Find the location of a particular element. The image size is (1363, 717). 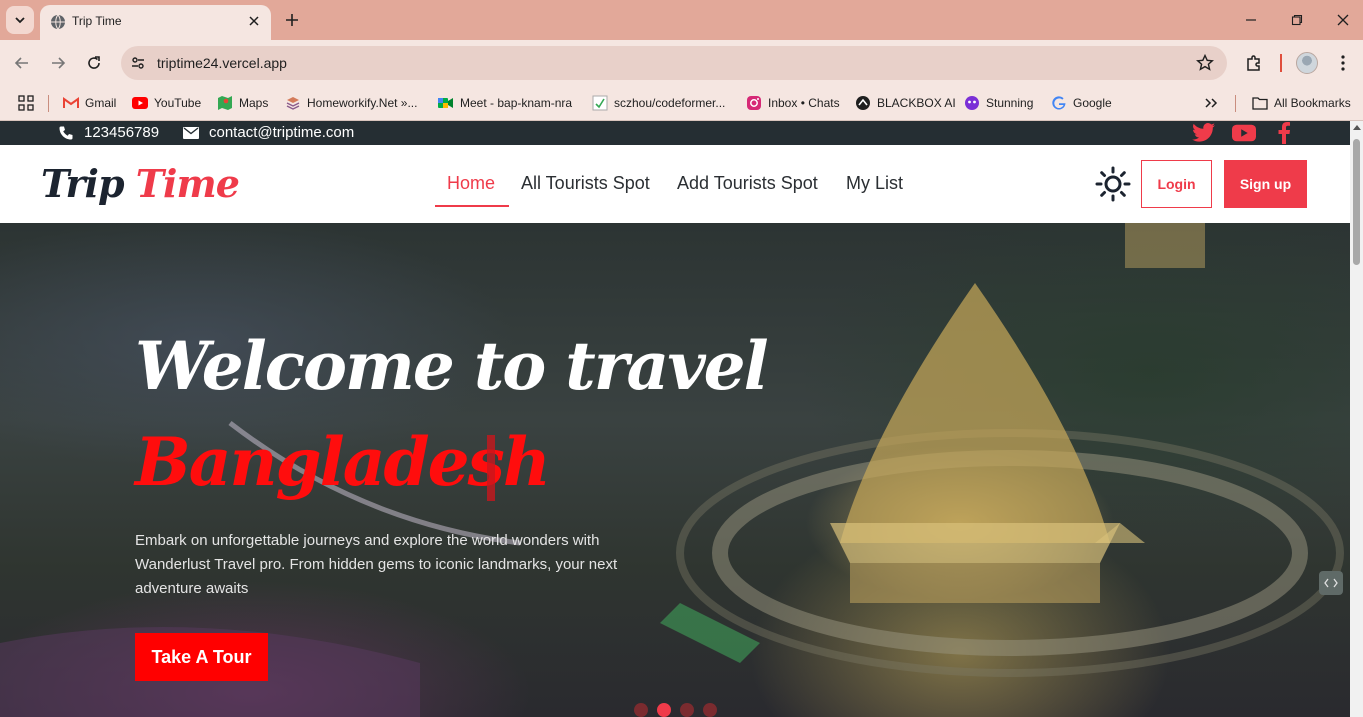

restore-icon is located at coordinates (1297, 20).